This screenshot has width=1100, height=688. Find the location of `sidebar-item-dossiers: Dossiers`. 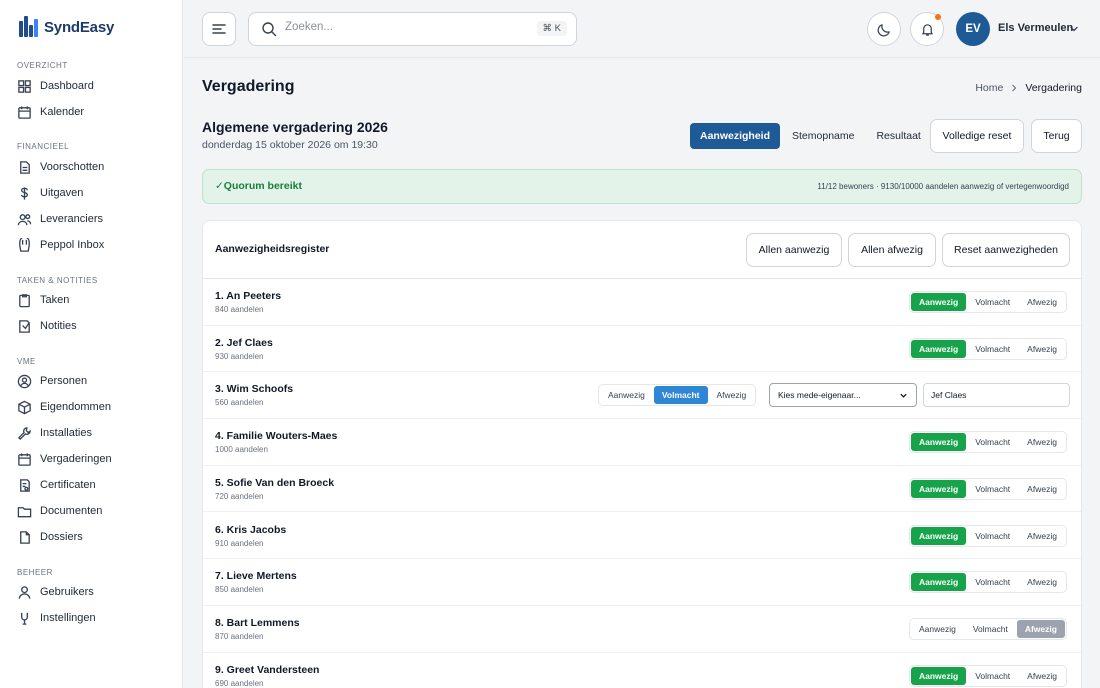

sidebar-item-dossiers: Dossiers is located at coordinates (50, 537).